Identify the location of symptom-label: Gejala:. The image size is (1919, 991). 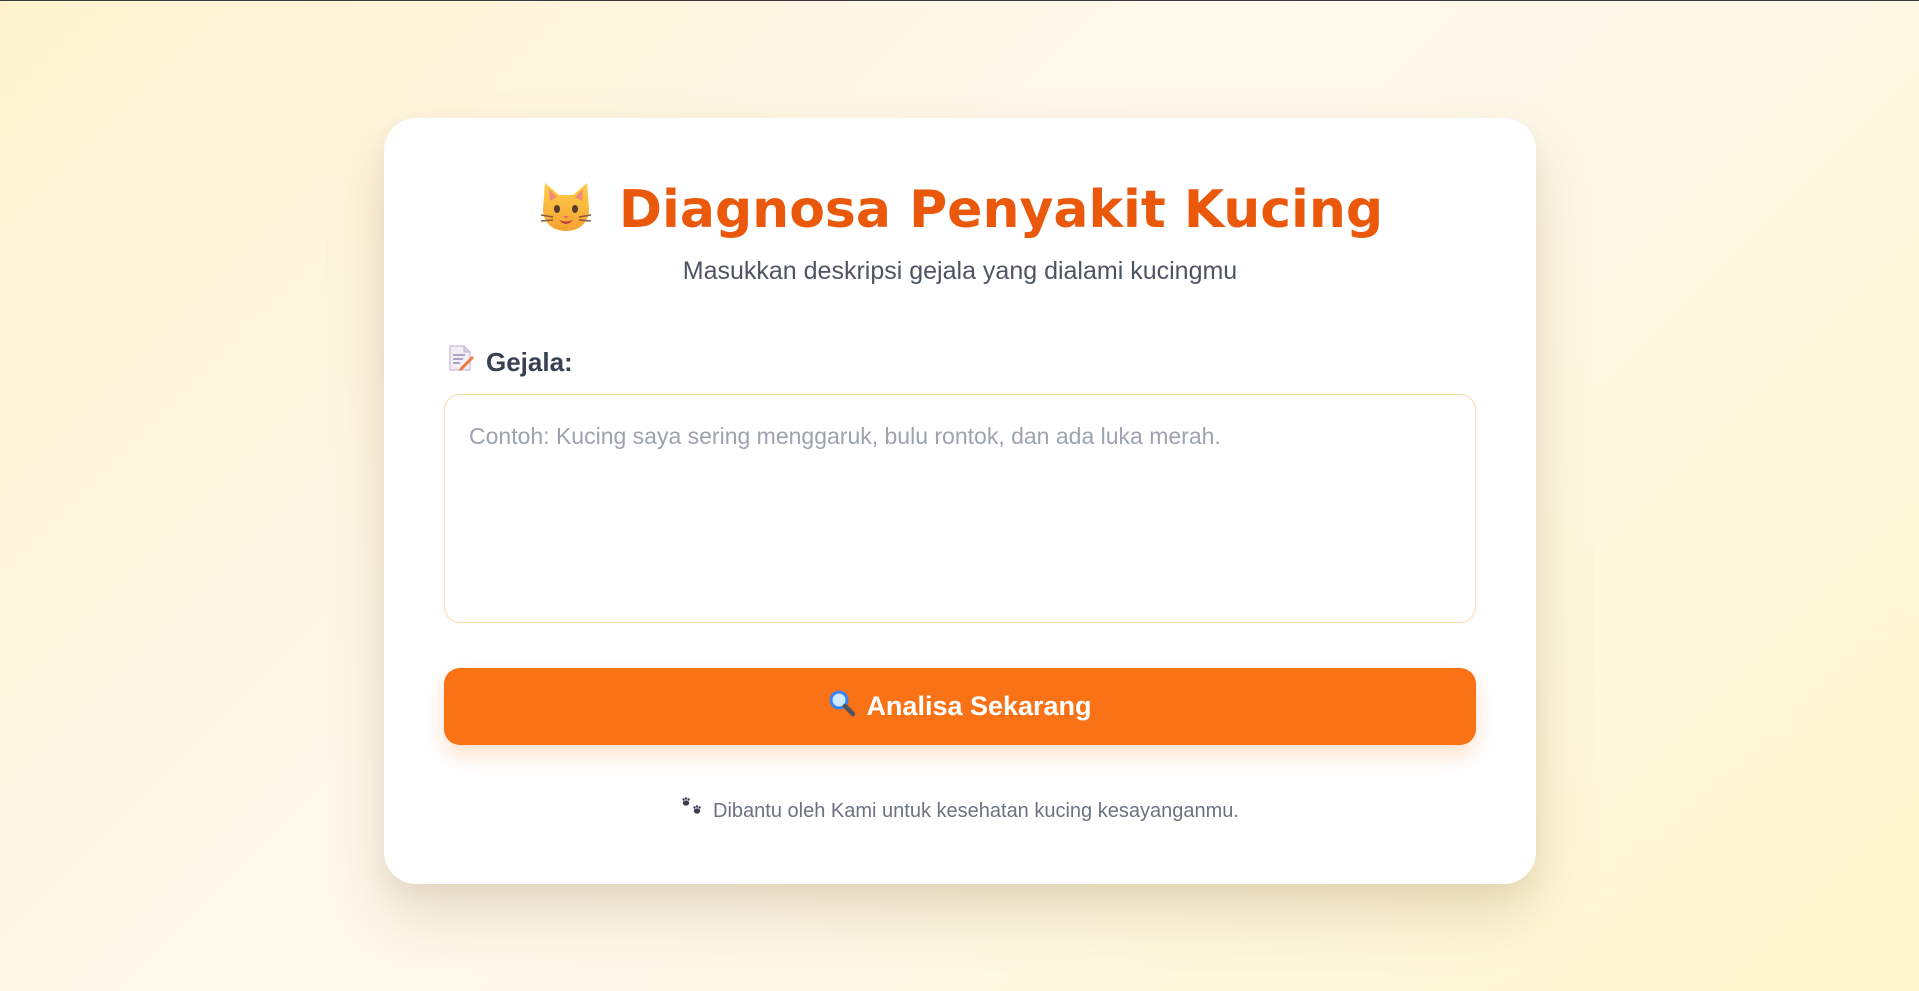
(510, 362).